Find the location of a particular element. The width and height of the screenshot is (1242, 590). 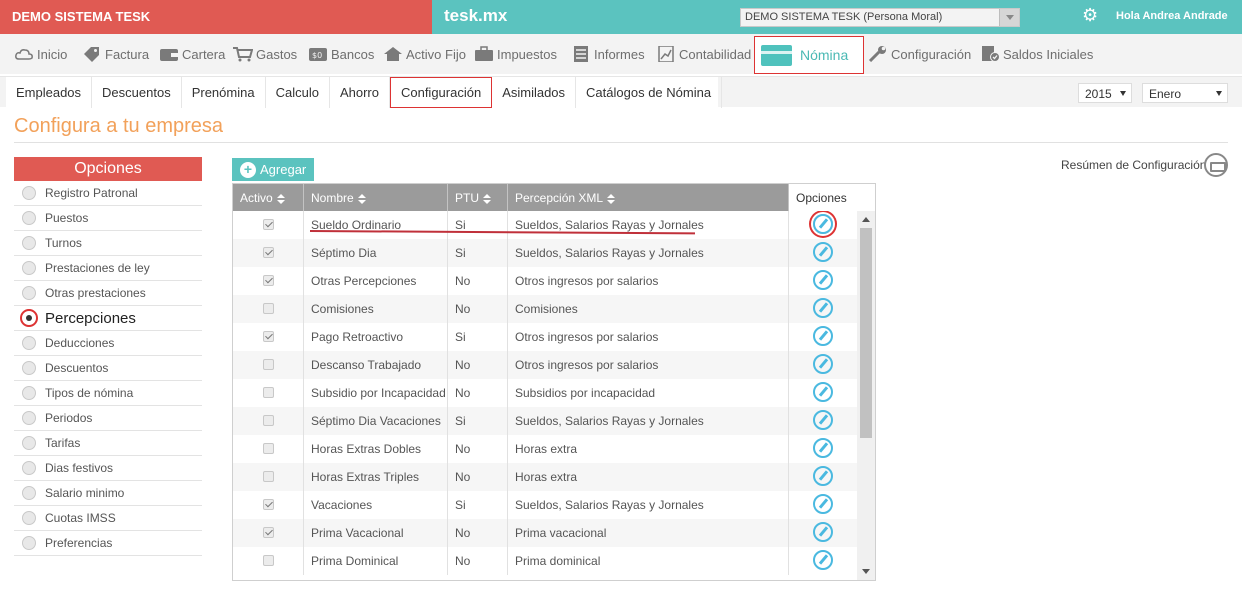

user-greeting: Hola Andrea Andrade is located at coordinates (1172, 16).